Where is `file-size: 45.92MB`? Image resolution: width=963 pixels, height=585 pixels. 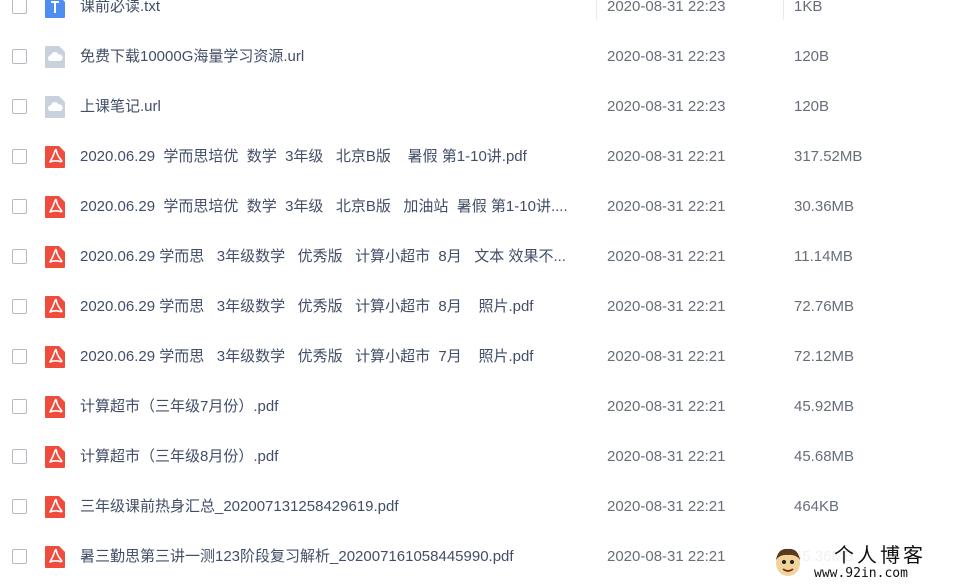
file-size: 45.92MB is located at coordinates (824, 406).